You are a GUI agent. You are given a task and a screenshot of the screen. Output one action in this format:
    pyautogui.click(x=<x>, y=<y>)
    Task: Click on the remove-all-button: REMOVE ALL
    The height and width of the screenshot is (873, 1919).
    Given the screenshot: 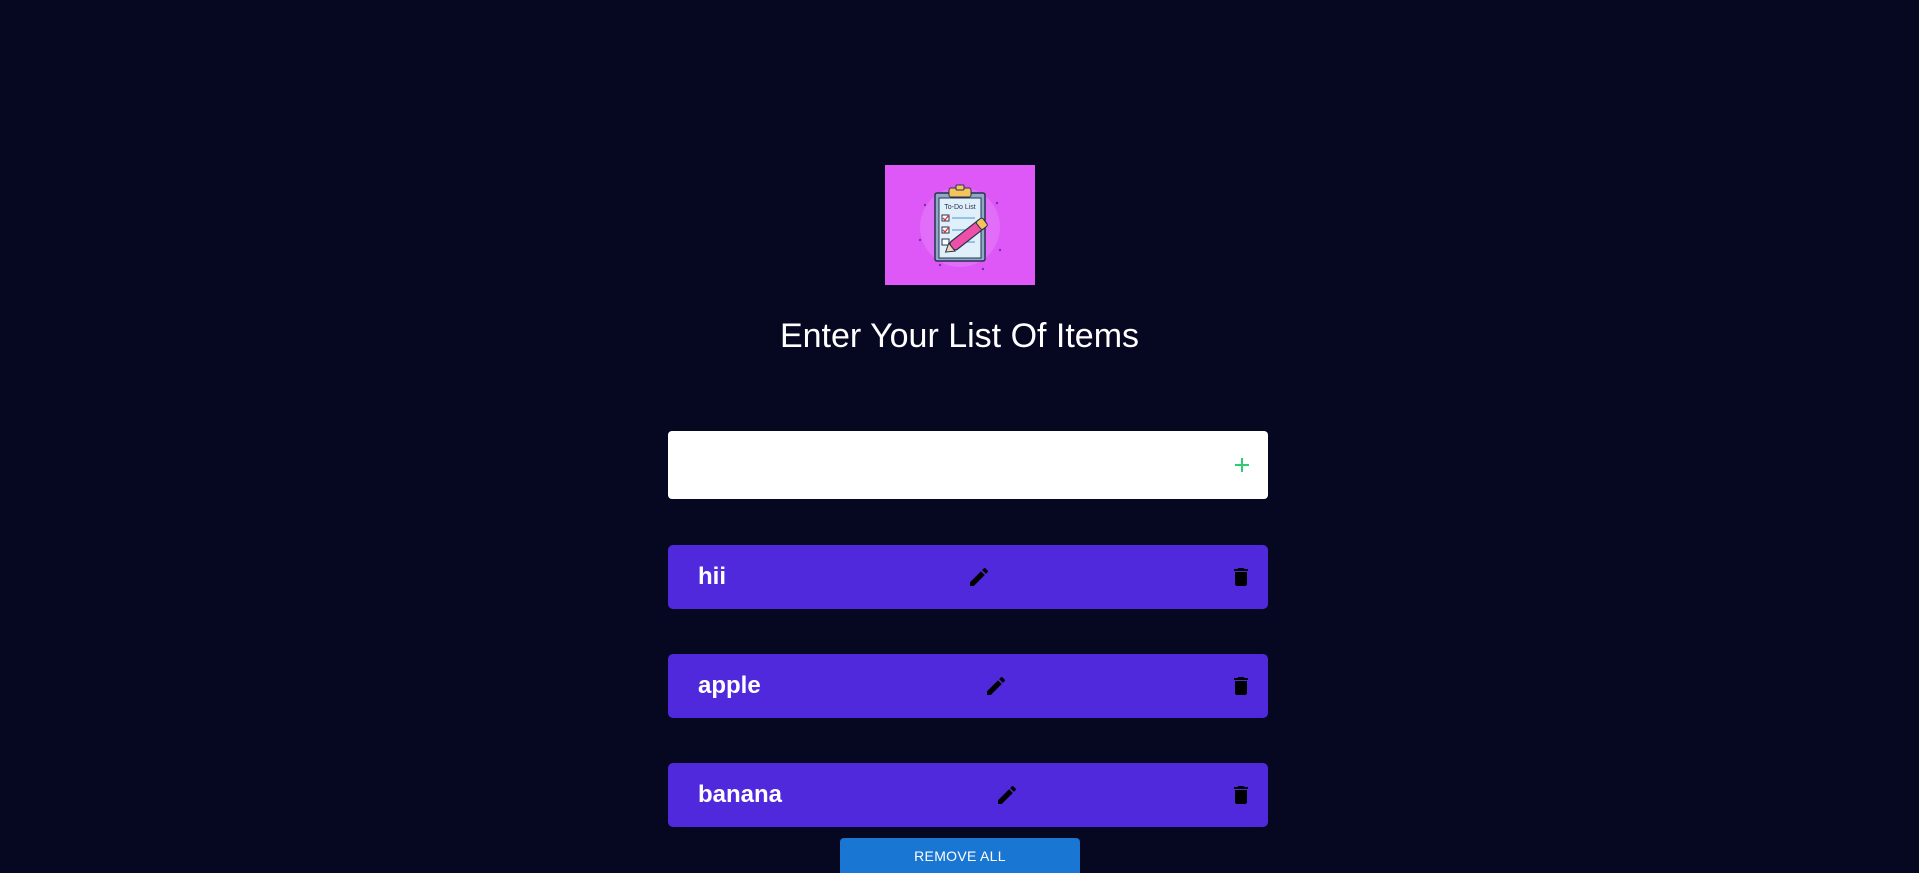 What is the action you would take?
    pyautogui.click(x=960, y=855)
    